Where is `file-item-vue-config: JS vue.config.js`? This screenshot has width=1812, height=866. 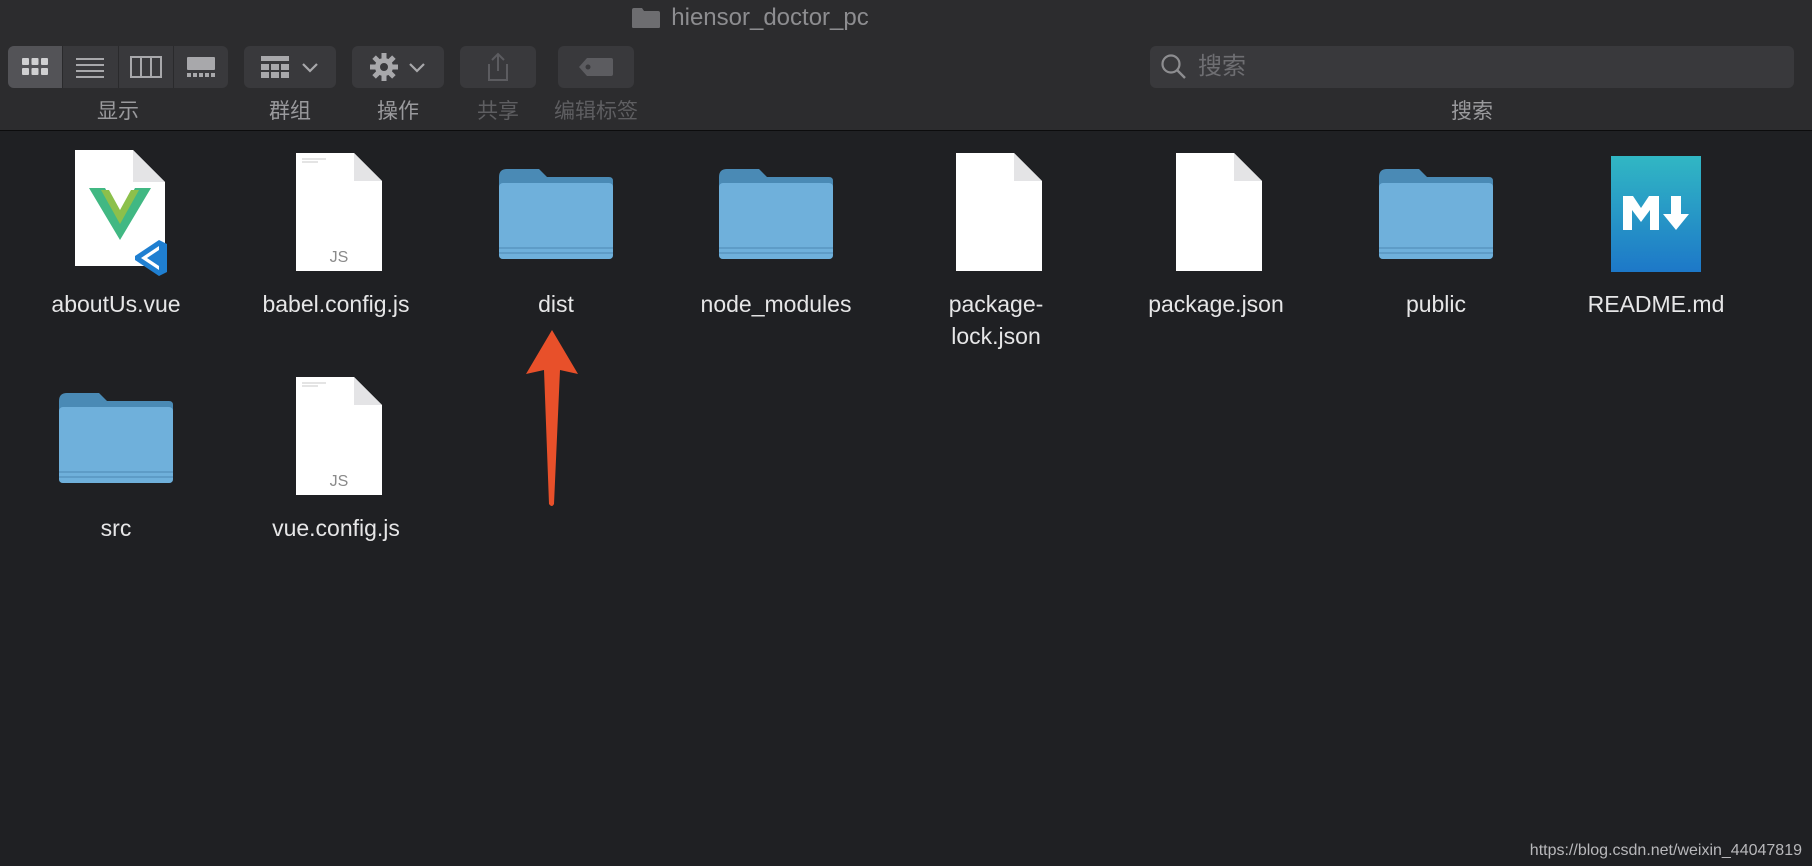
file-item-vue-config: JS vue.config.js is located at coordinates (336, 458).